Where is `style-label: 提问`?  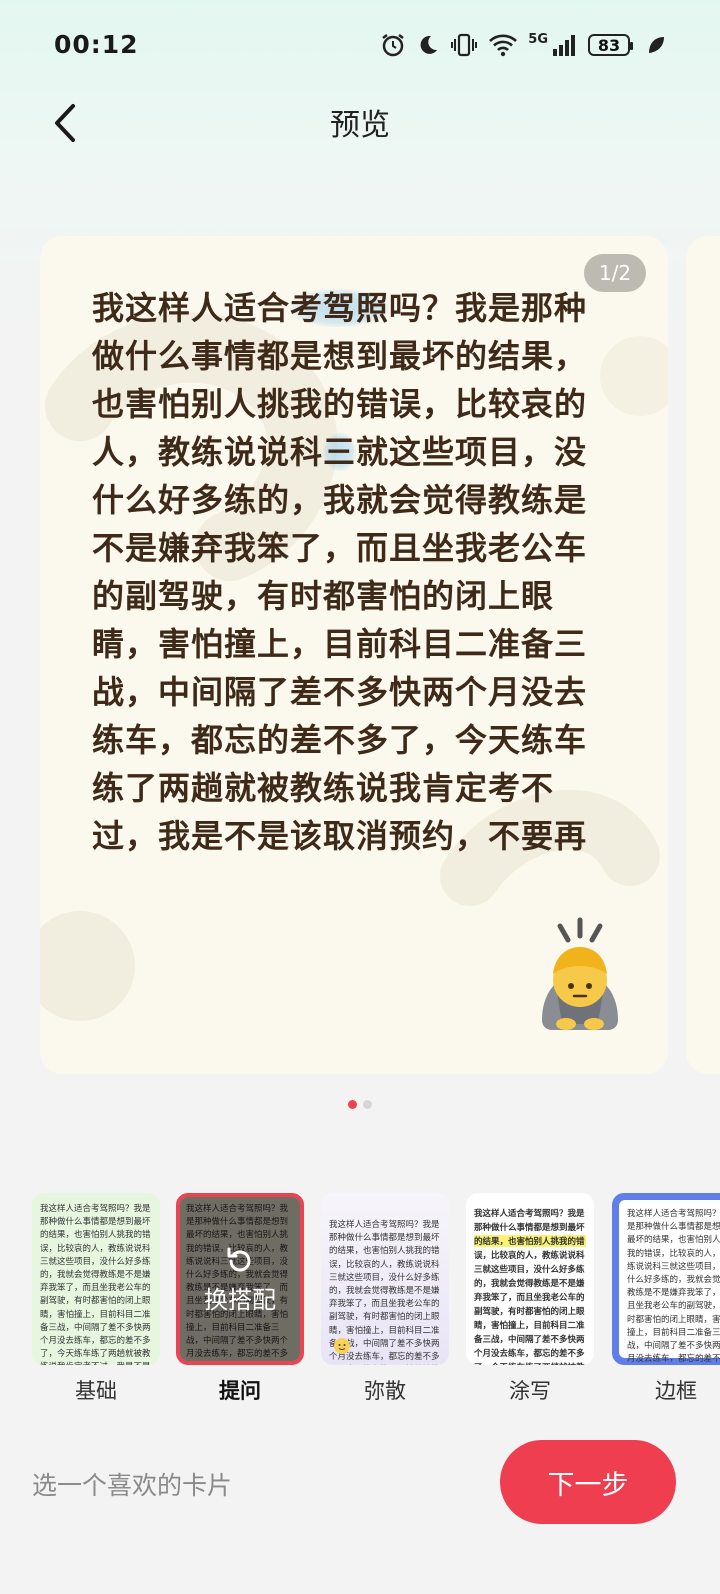
style-label: 提问 is located at coordinates (240, 1391).